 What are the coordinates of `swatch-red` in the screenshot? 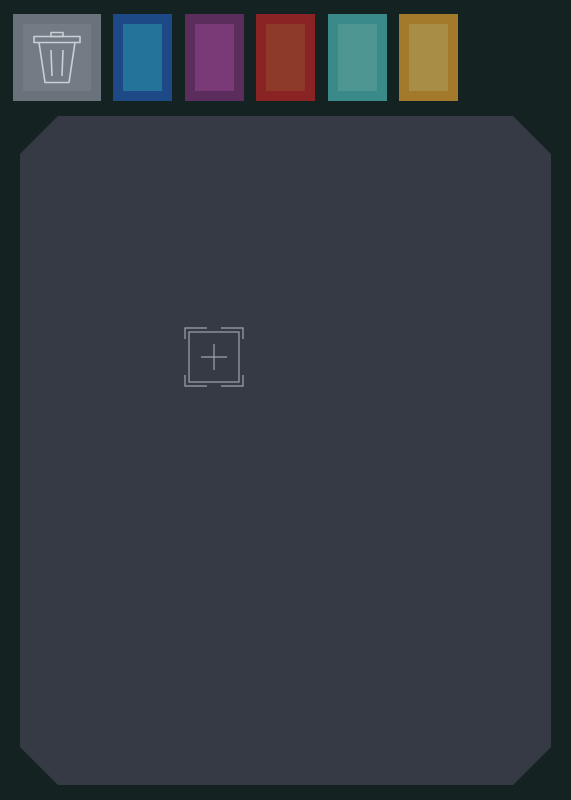 It's located at (285, 57).